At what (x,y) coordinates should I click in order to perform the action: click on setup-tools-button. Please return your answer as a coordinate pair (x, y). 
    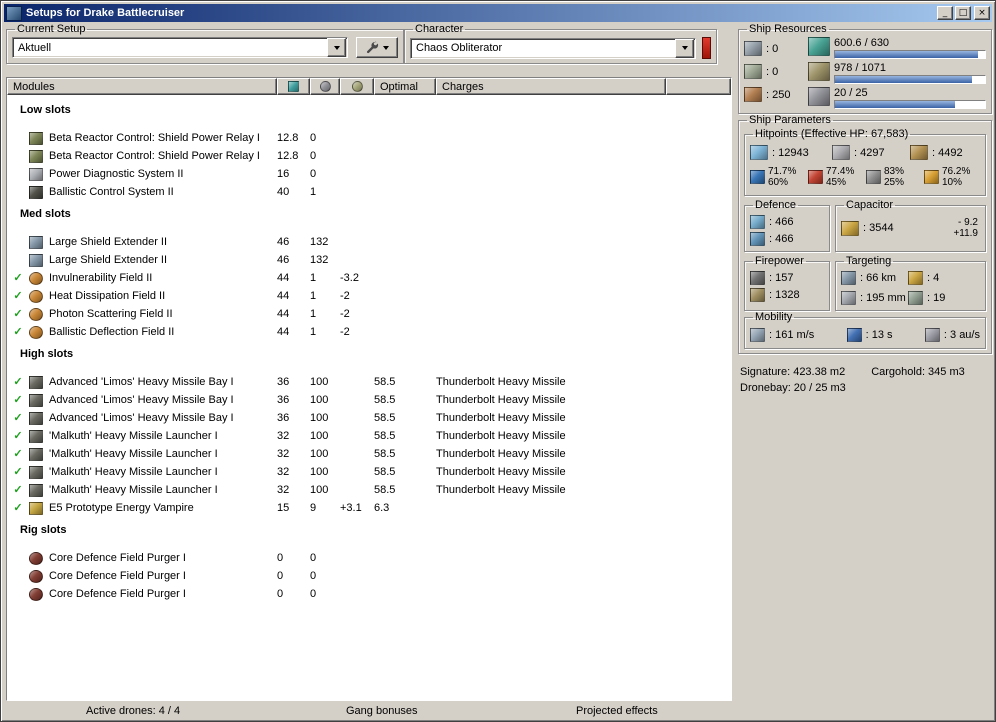
    Looking at the image, I should click on (377, 47).